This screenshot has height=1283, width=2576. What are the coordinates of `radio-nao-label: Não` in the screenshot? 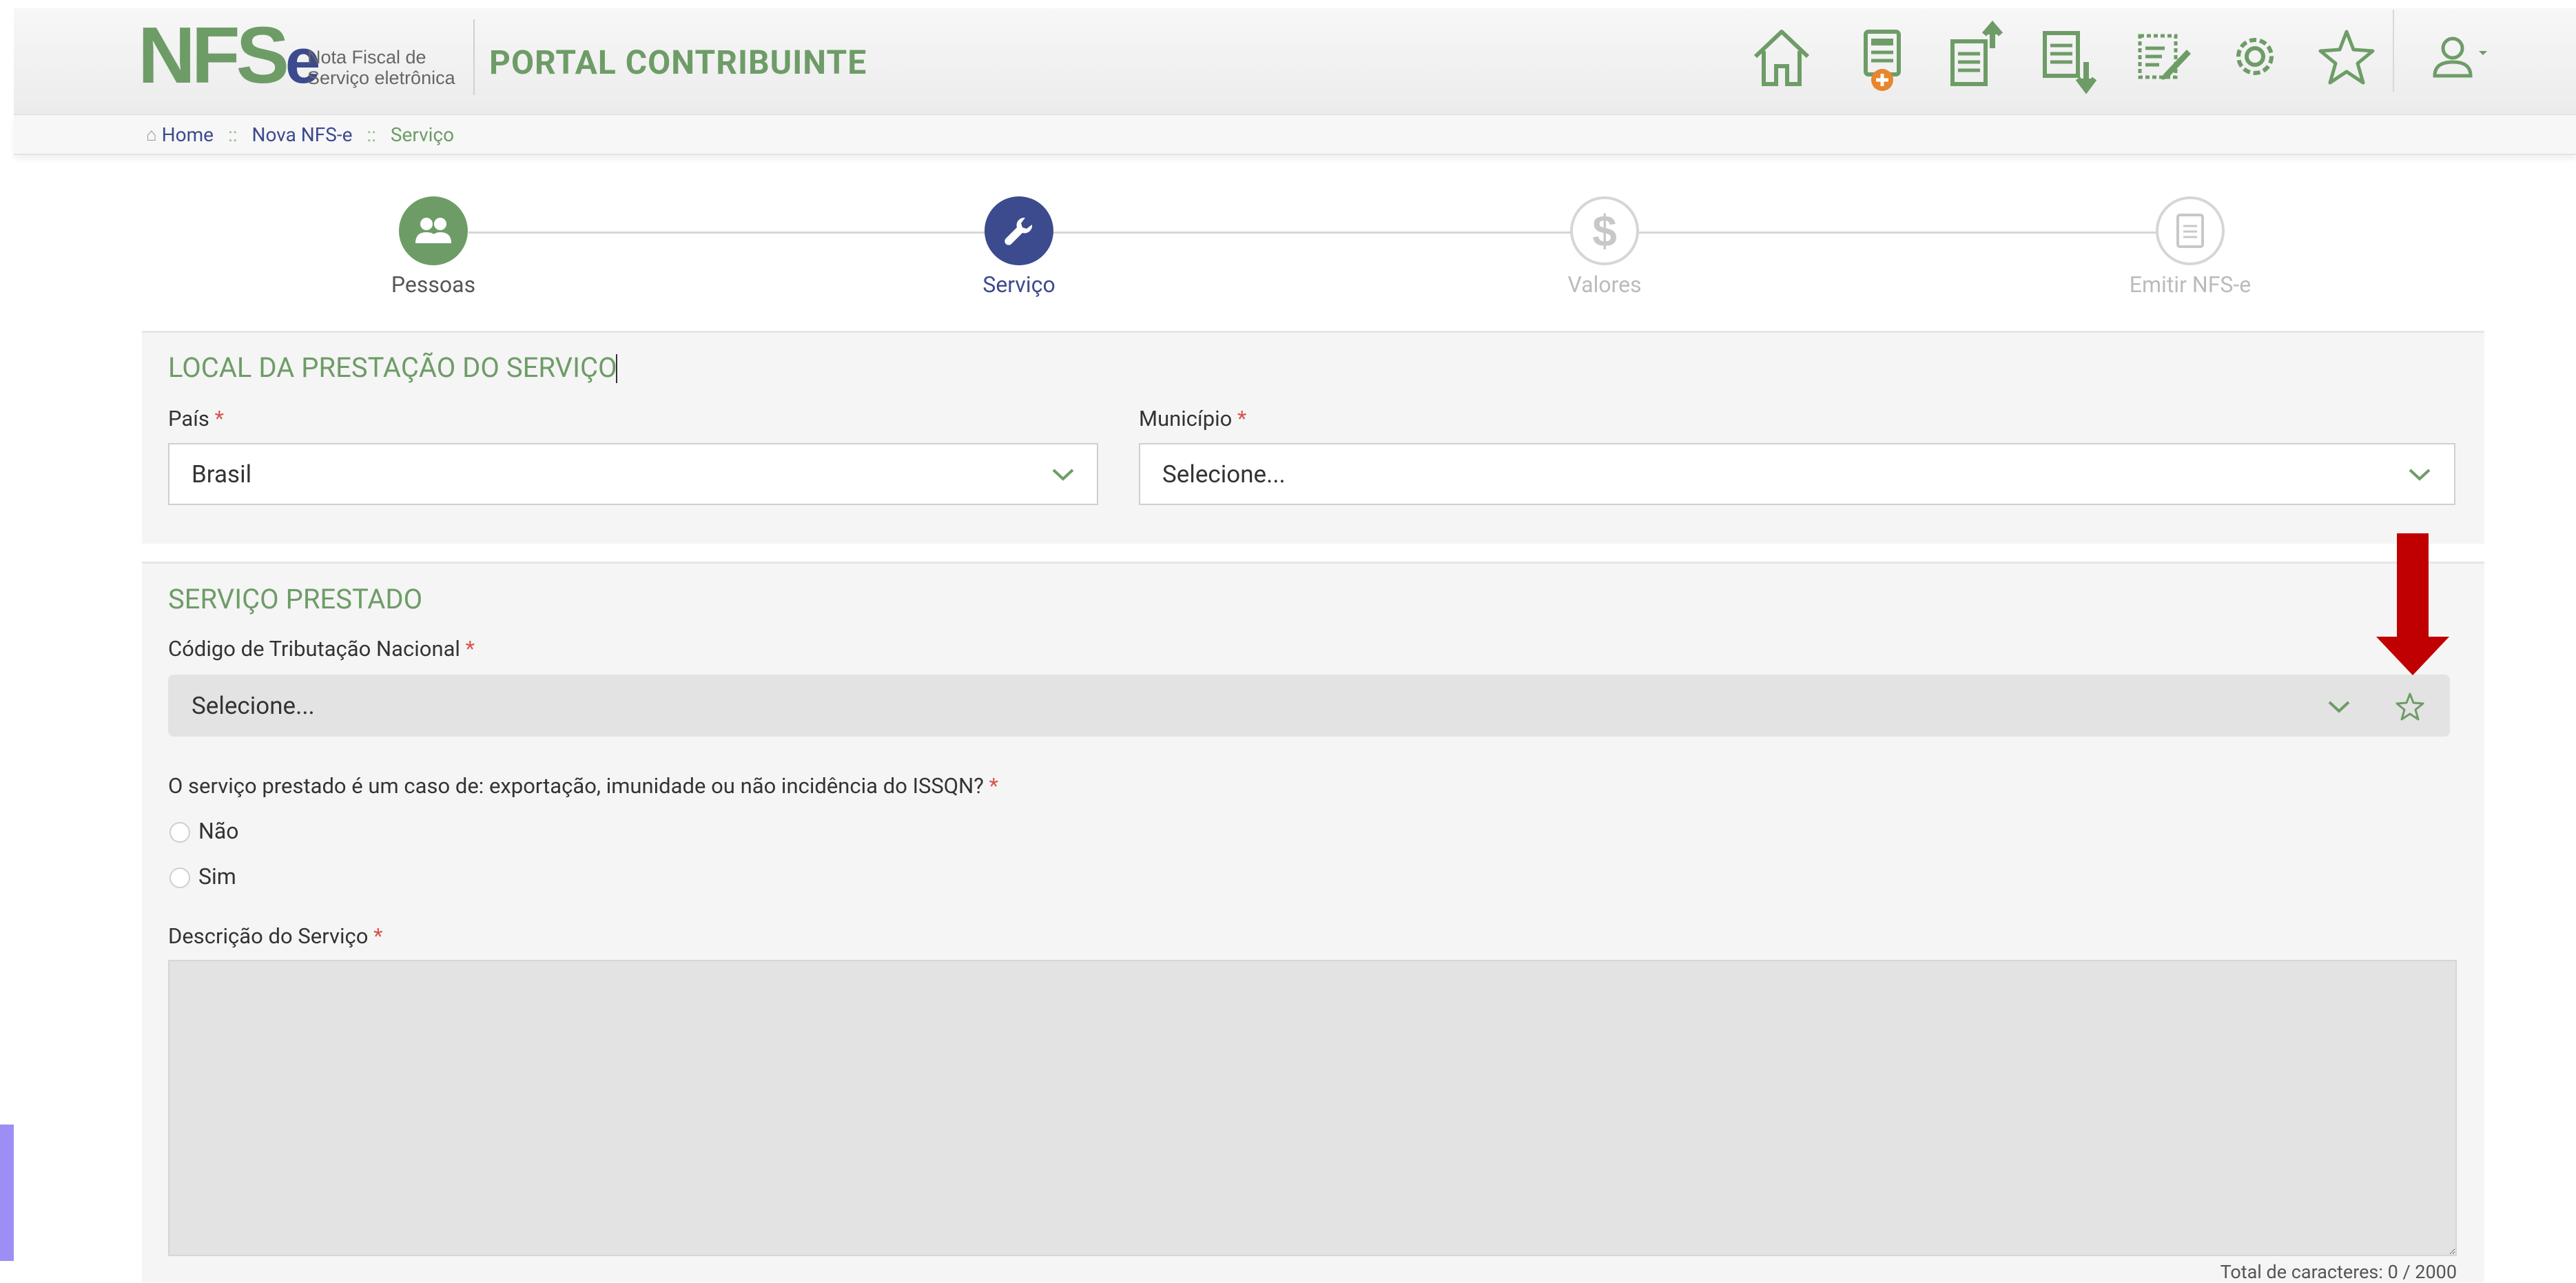 It's located at (218, 831).